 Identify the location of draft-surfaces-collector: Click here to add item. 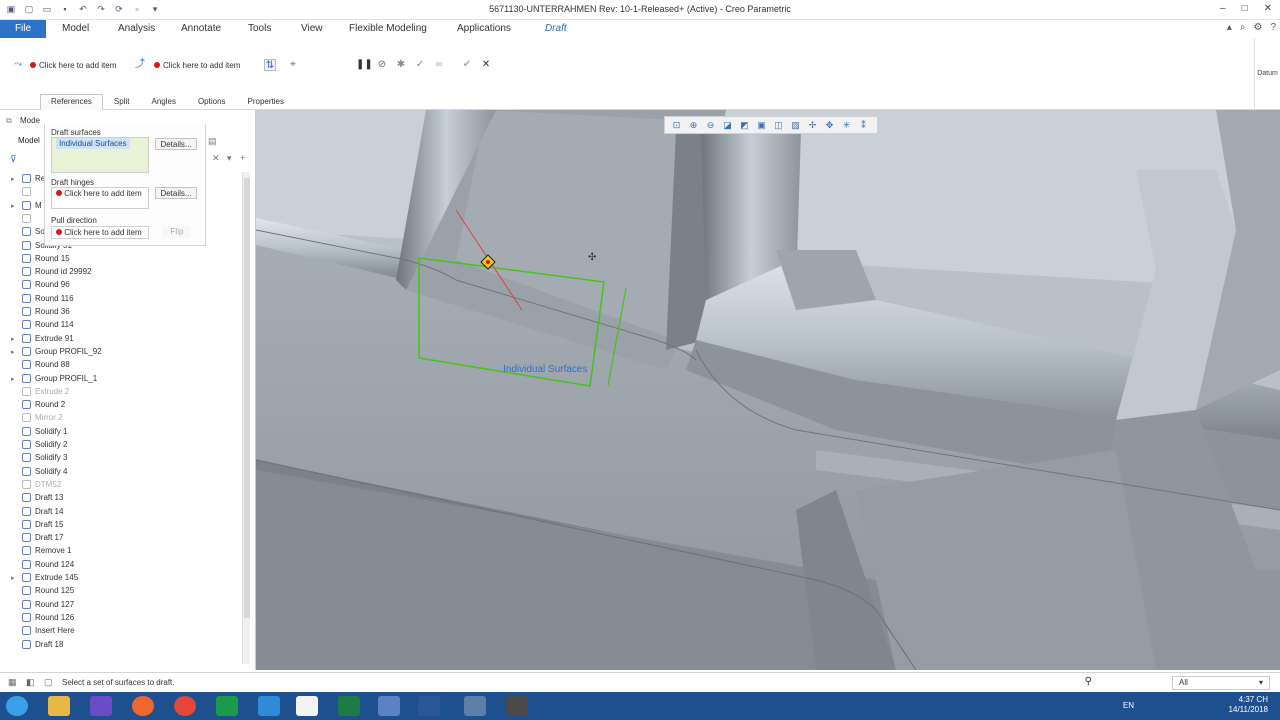
(73, 65).